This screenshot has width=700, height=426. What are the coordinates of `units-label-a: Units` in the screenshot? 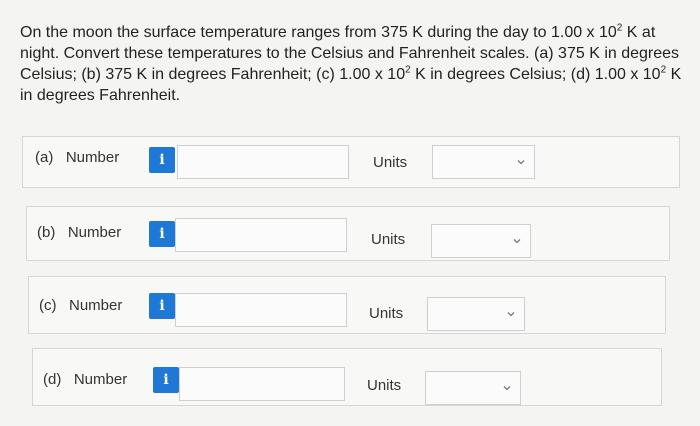 It's located at (390, 162).